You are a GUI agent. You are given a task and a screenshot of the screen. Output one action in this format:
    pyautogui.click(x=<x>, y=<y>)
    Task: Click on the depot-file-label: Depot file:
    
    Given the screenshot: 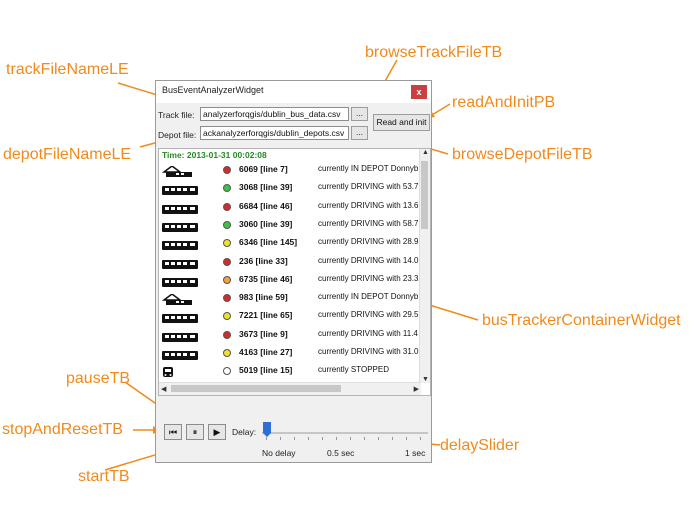 What is the action you would take?
    pyautogui.click(x=177, y=135)
    